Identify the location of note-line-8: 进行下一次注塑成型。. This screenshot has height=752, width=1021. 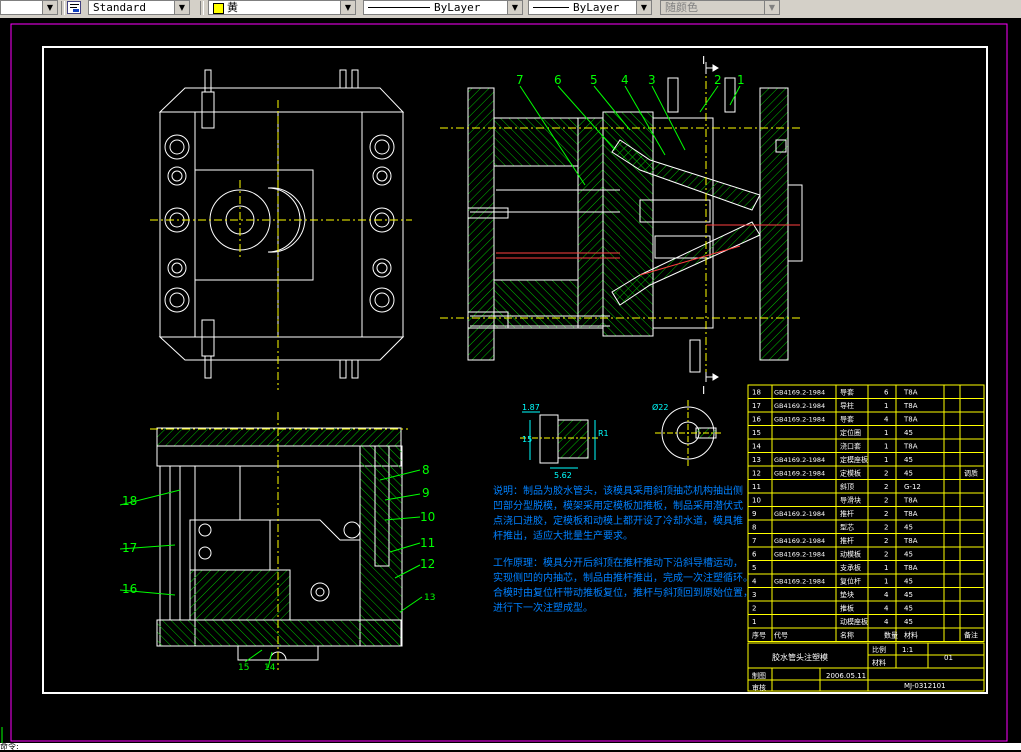
(543, 607).